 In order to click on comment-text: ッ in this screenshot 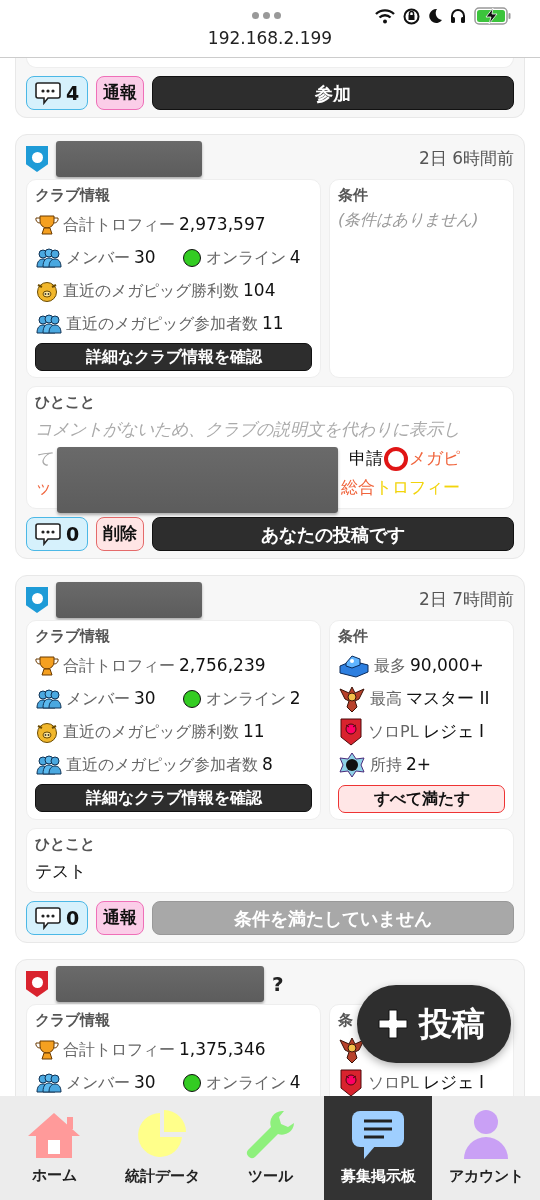, I will do `click(43, 487)`.